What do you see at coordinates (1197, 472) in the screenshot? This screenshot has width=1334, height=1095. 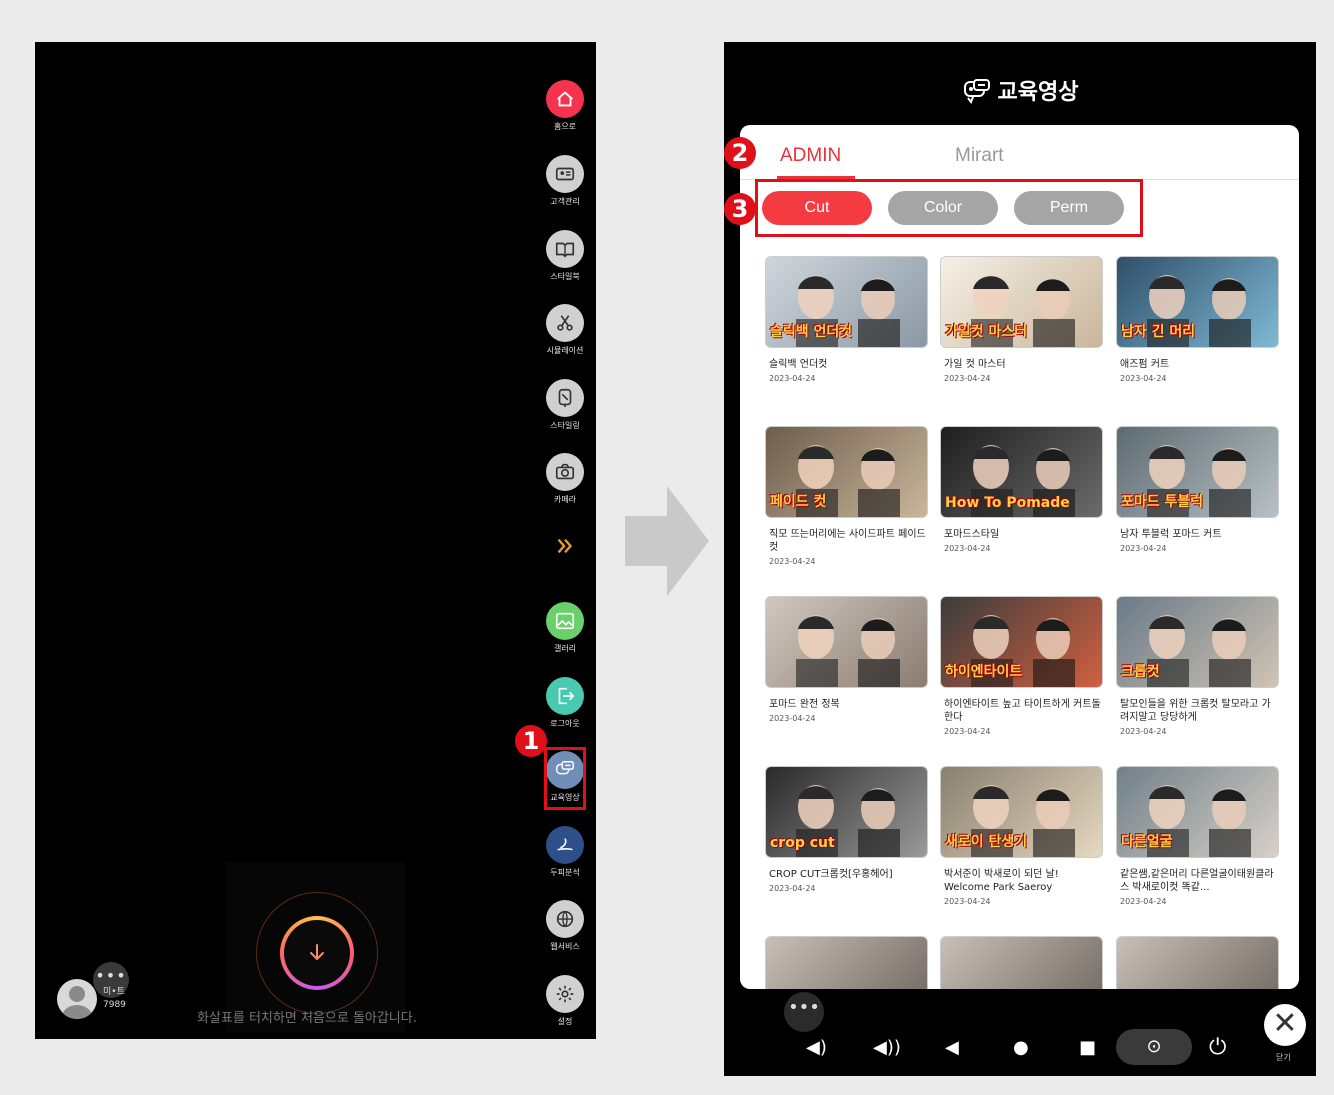 I see `video-thumbnail: 포마드 투블럭` at bounding box center [1197, 472].